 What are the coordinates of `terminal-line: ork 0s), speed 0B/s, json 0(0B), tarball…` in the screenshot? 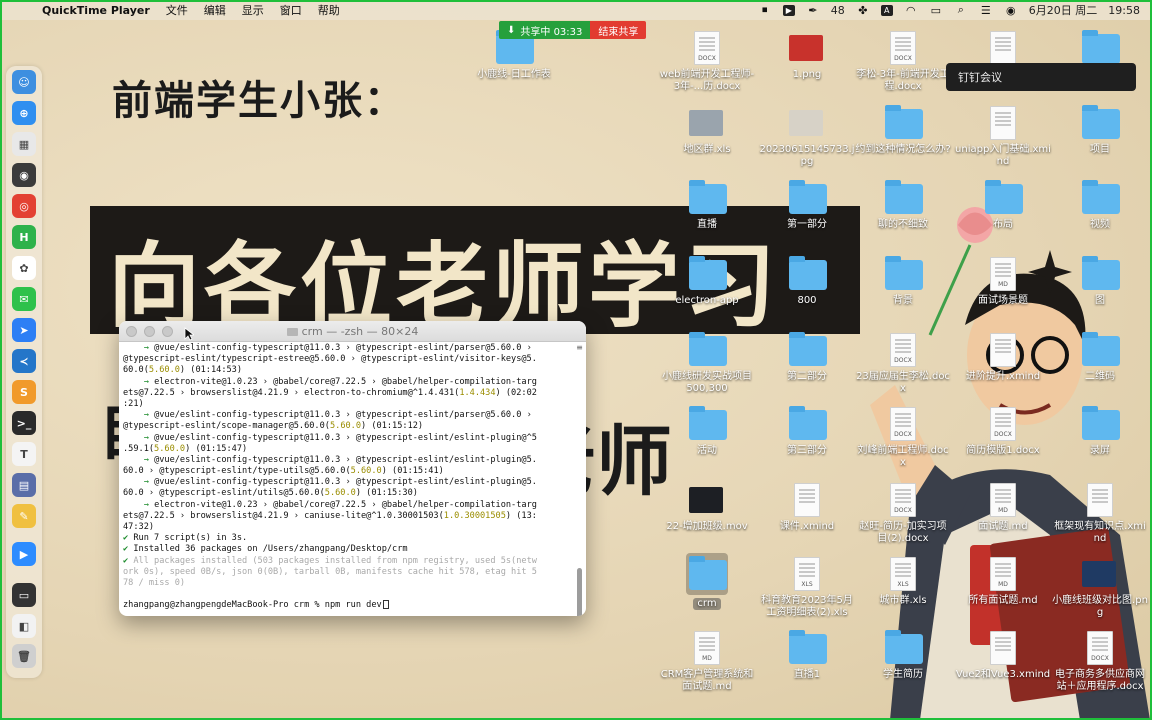 It's located at (347, 572).